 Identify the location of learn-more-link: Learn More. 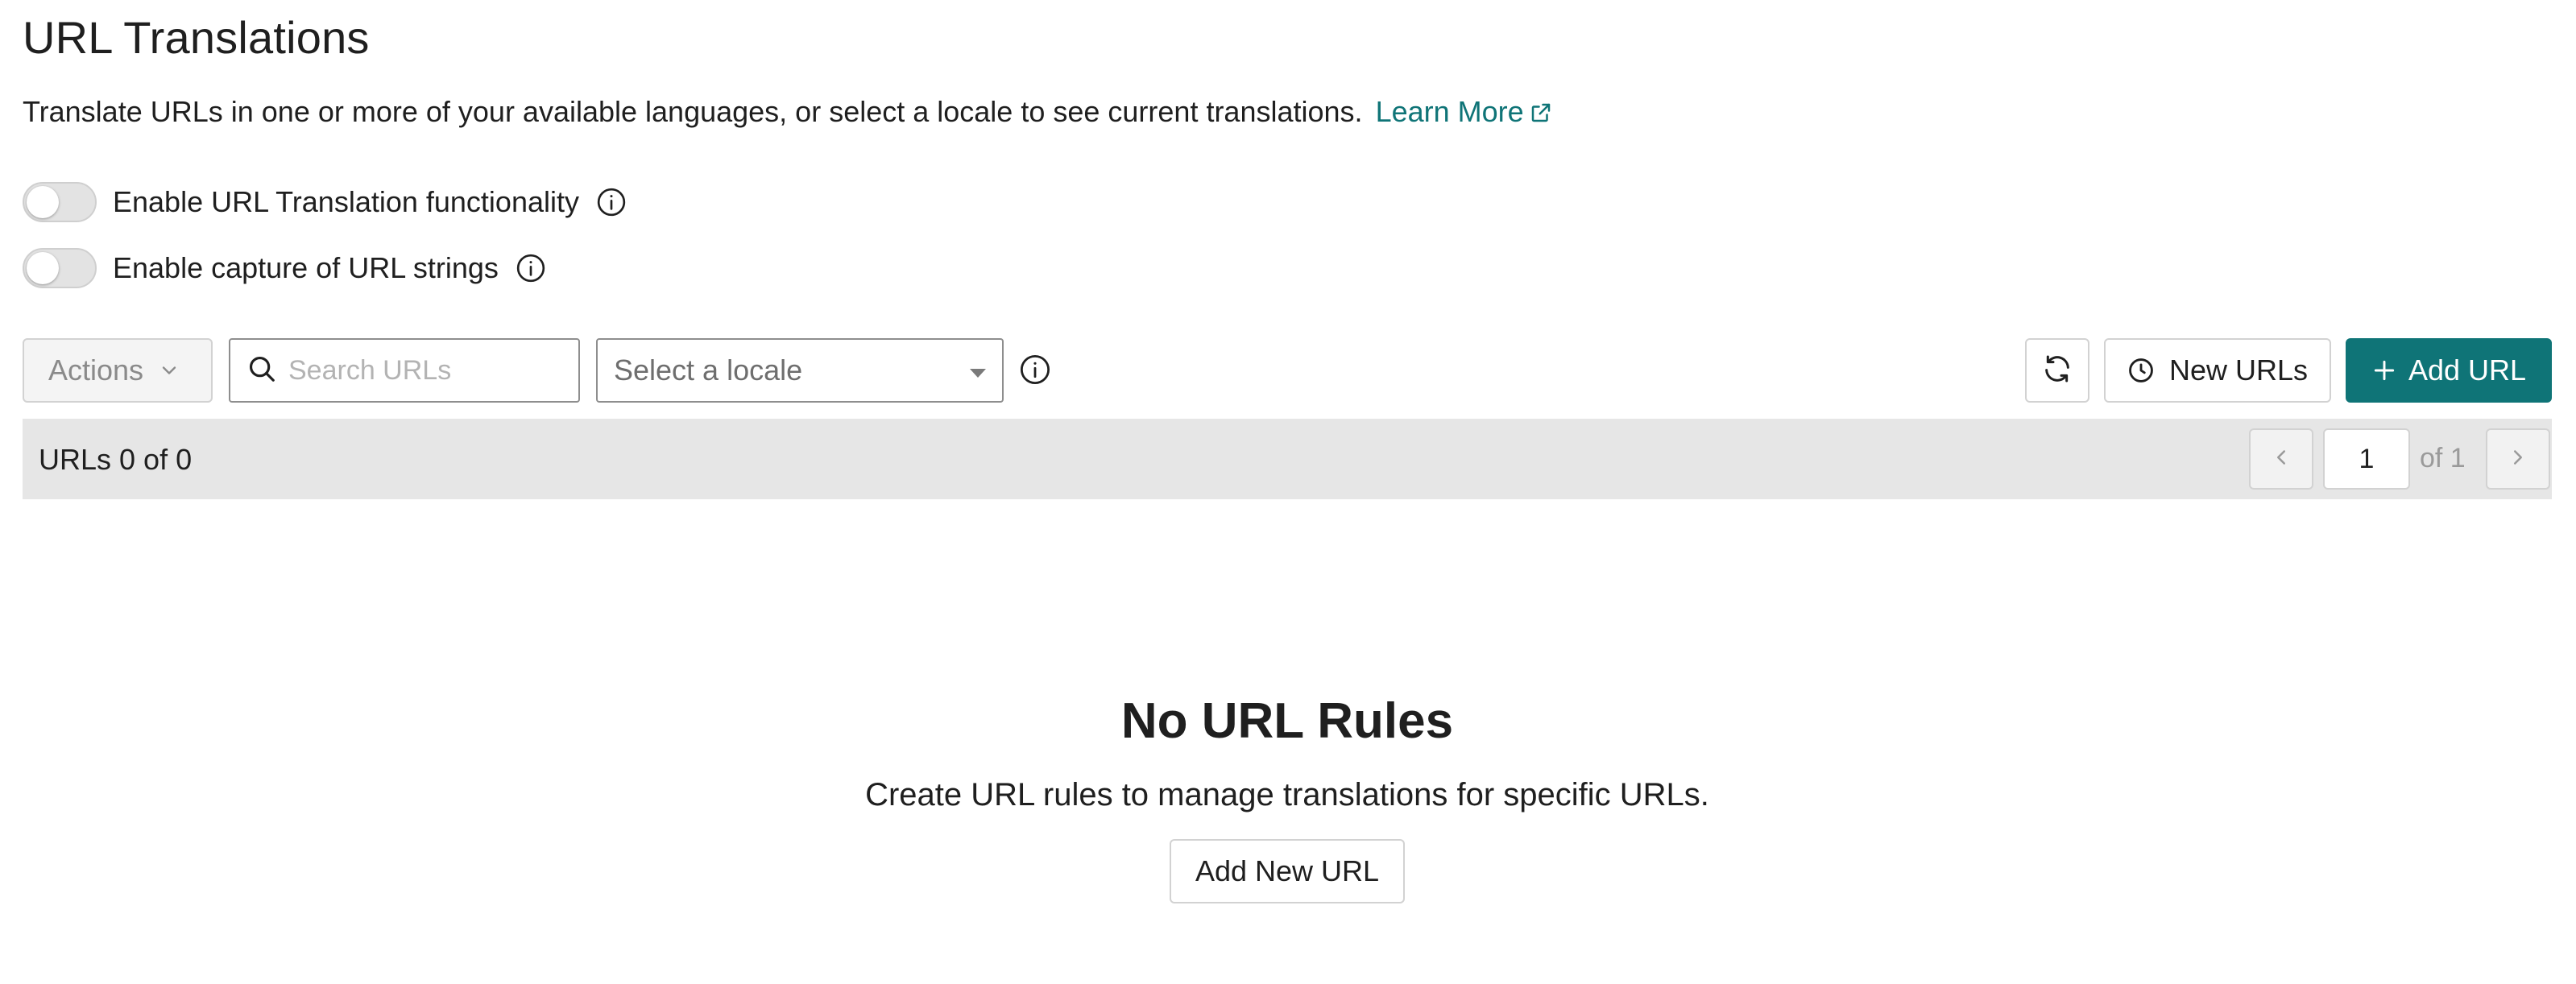
(1464, 111).